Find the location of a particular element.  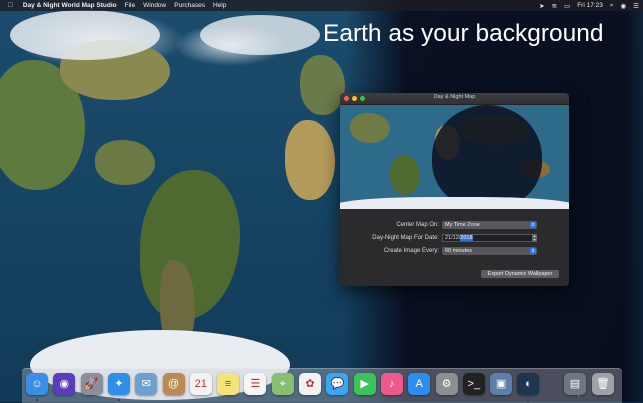

safari-icon: ✦ is located at coordinates (118, 384).